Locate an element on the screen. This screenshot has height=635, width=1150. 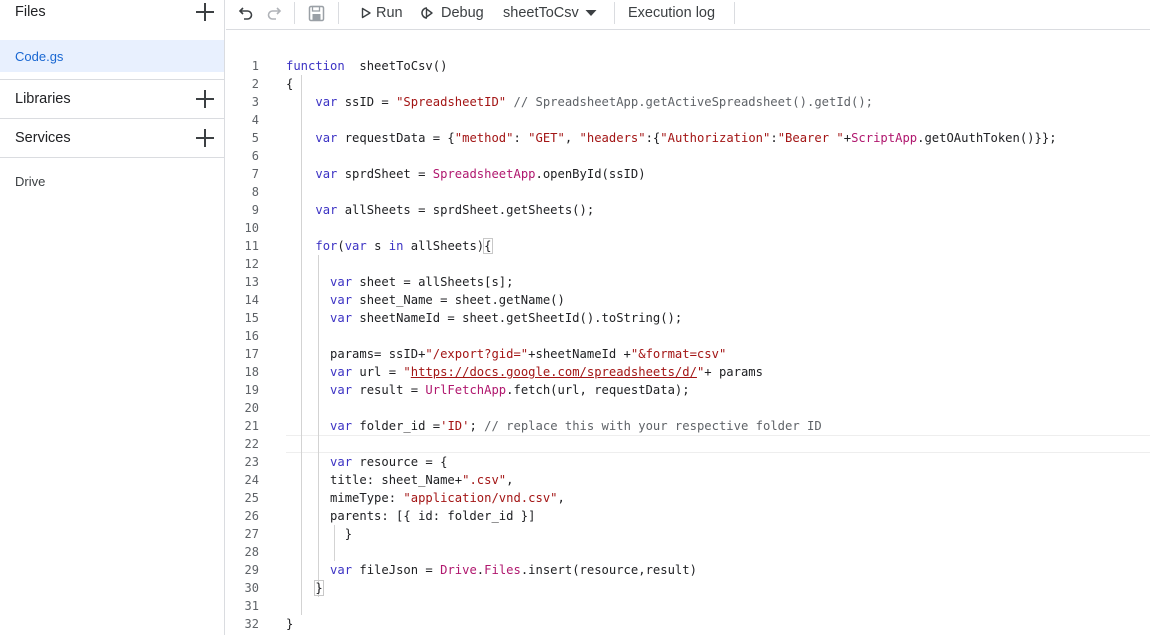
code-line: 12 is located at coordinates (688, 264).